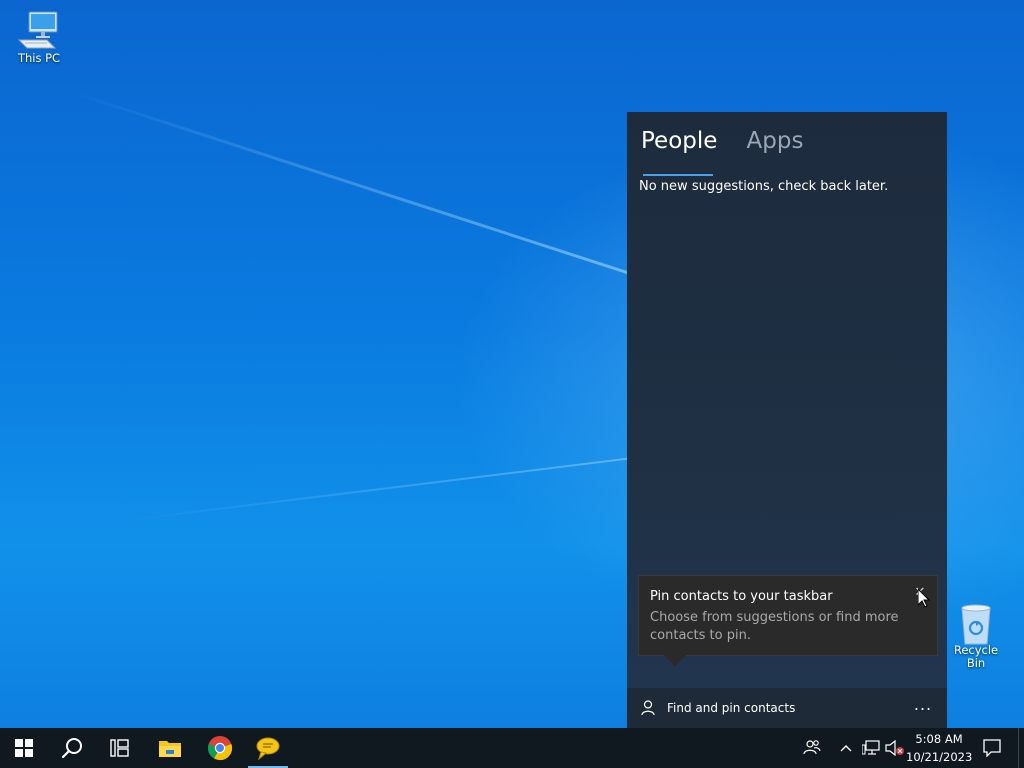 This screenshot has height=768, width=1024. I want to click on tip-pointer, so click(675, 655).